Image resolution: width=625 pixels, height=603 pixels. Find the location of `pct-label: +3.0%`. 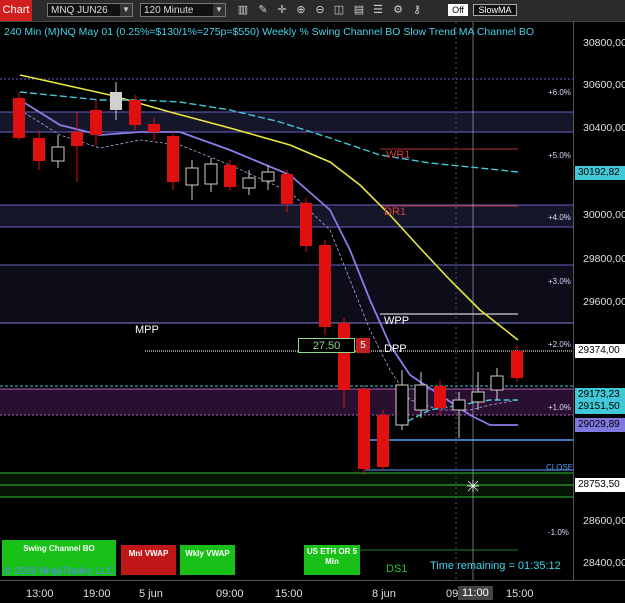

pct-label: +3.0% is located at coordinates (559, 281).